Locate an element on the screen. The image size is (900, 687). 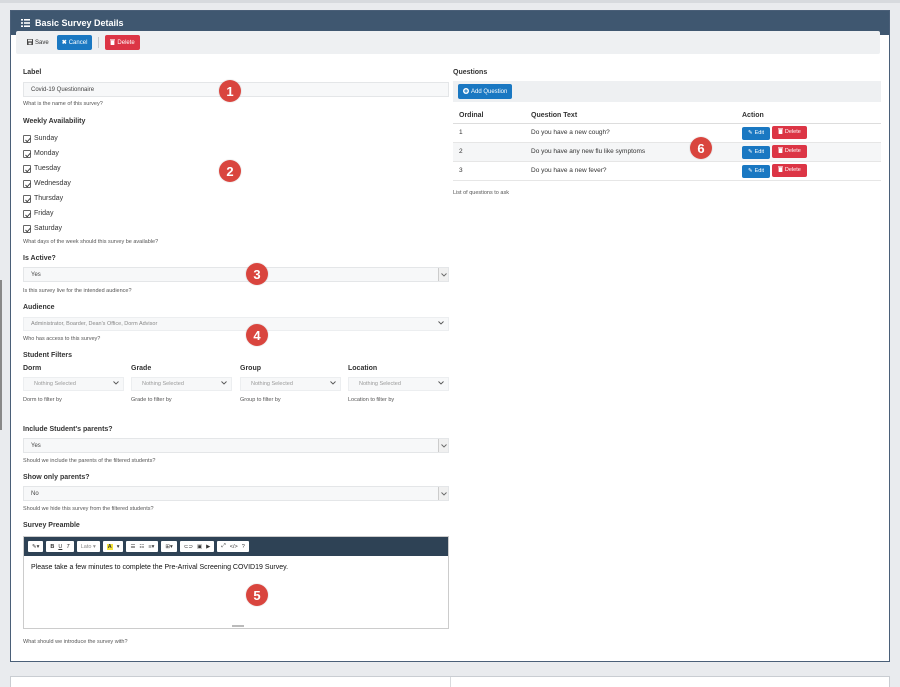
picture-icon: ▣ is located at coordinates (199, 547).